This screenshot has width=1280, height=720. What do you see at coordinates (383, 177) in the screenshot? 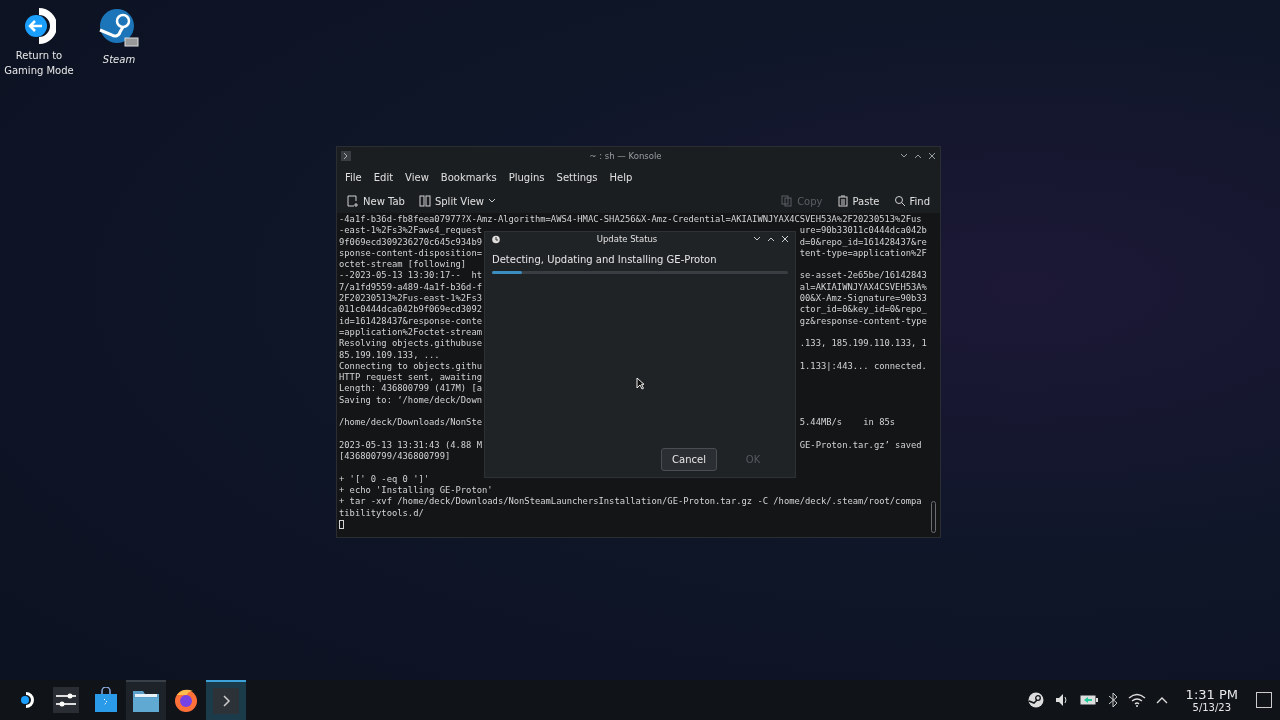
I see `menu-item: Edit` at bounding box center [383, 177].